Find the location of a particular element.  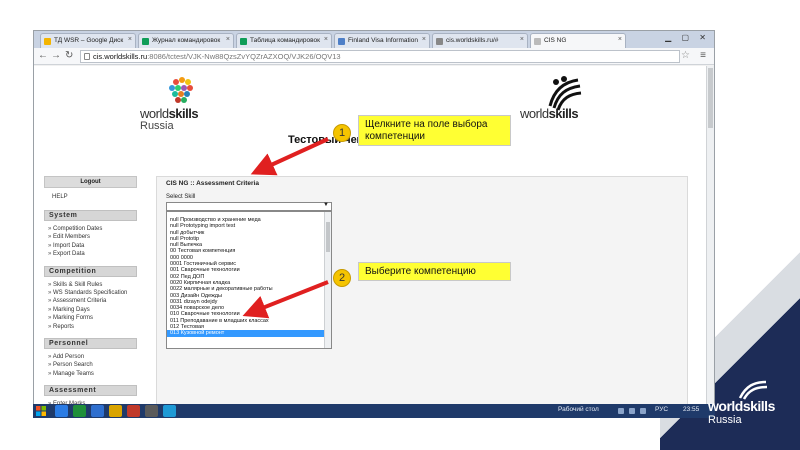

chevron-down-icon: ▼ is located at coordinates (326, 205).